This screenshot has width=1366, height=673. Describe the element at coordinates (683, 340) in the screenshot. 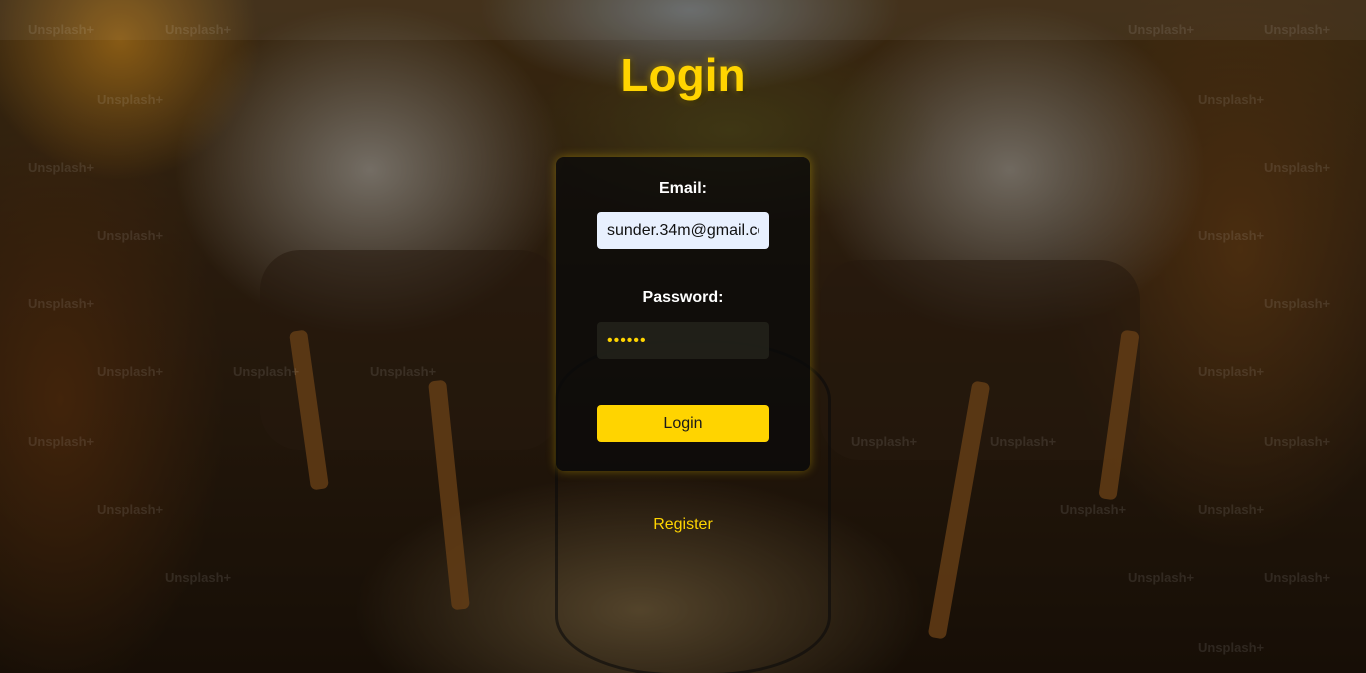

I see `password-field` at that location.